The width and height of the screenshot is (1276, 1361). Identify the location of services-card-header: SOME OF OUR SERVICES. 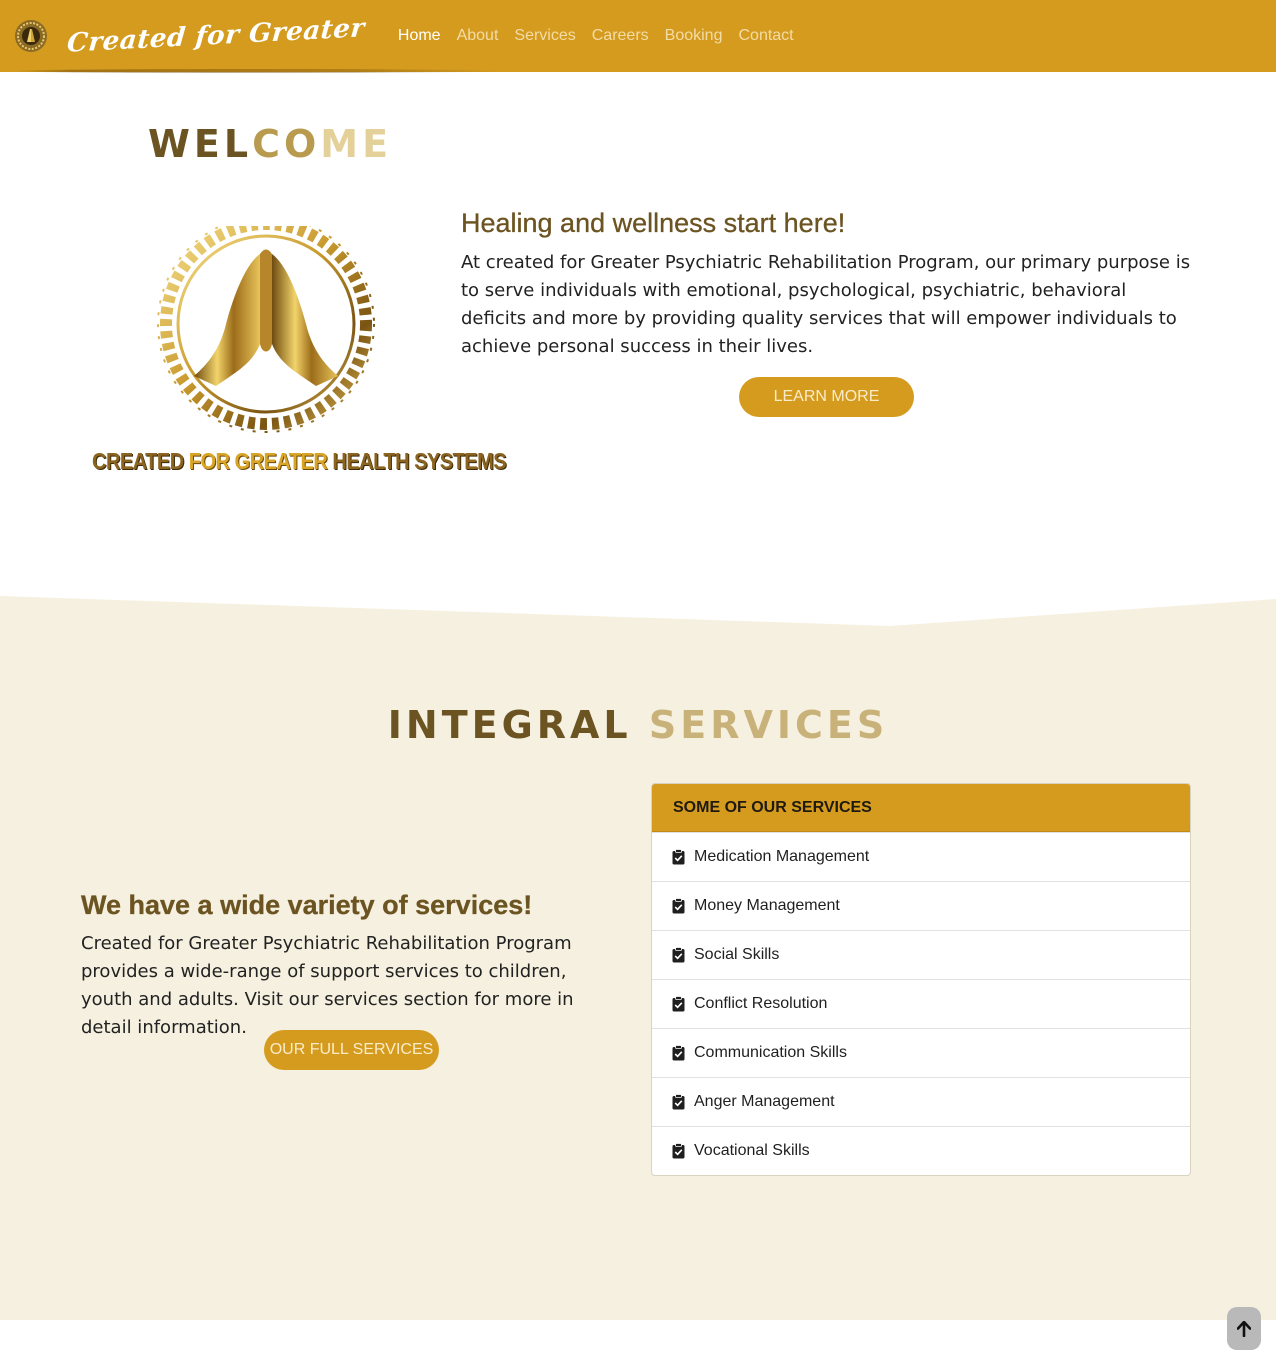
(921, 808).